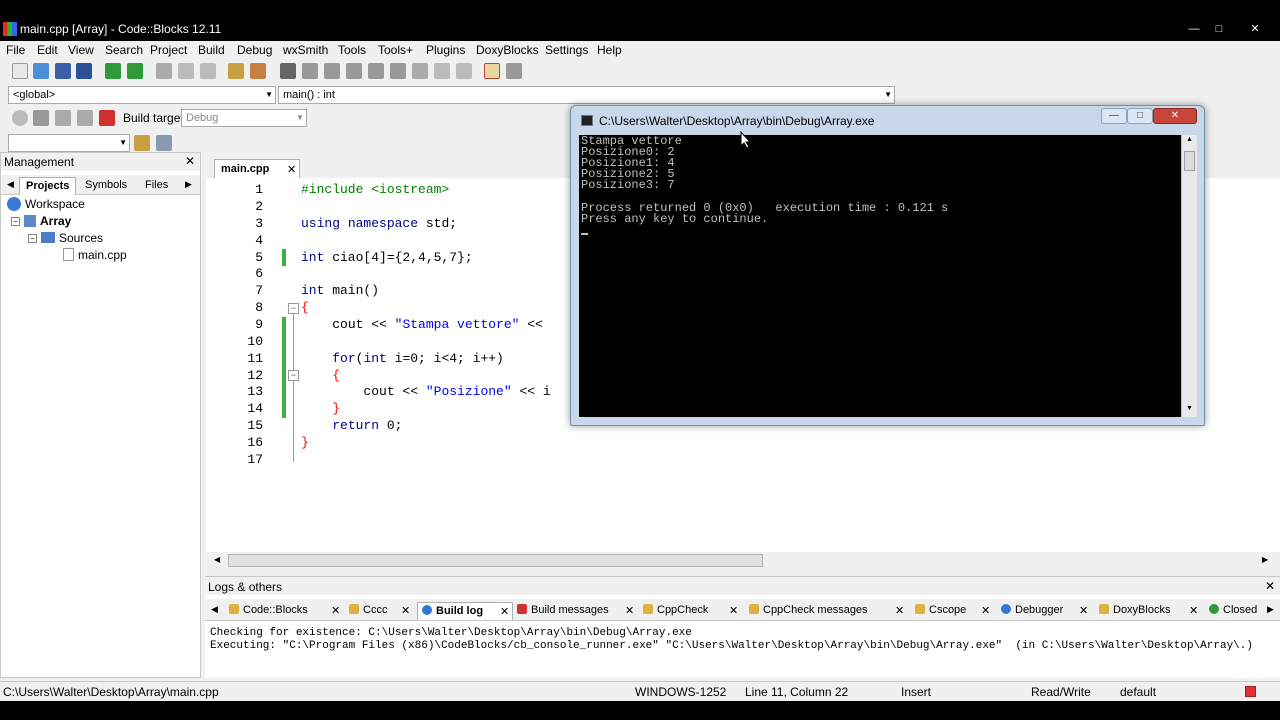  I want to click on log-tab-cccc: Cccc ✕, so click(381, 611).